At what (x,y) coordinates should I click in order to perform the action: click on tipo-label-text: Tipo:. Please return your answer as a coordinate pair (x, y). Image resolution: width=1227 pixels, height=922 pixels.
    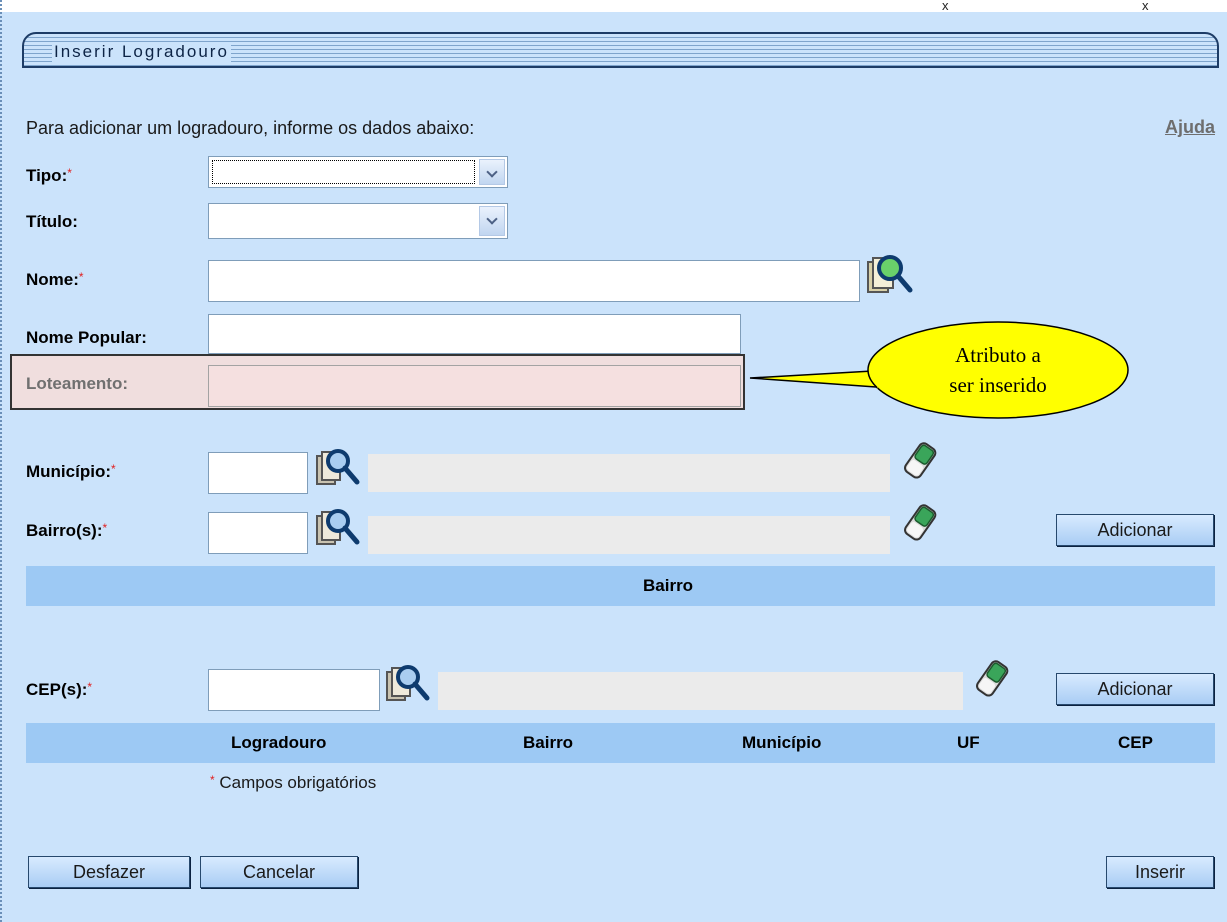
    Looking at the image, I should click on (47, 175).